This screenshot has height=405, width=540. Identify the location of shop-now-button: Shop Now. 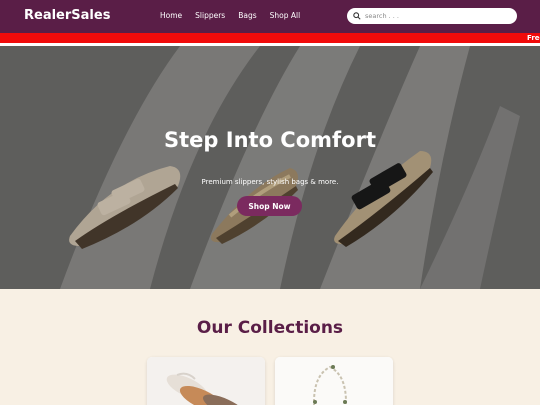
(269, 206).